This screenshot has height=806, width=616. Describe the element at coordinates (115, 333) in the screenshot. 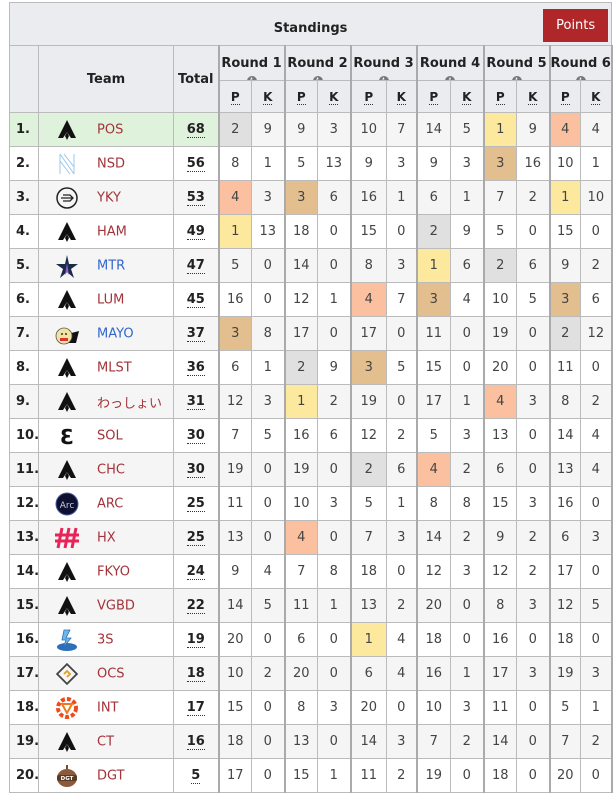

I see `team-name-link: MAYO` at that location.